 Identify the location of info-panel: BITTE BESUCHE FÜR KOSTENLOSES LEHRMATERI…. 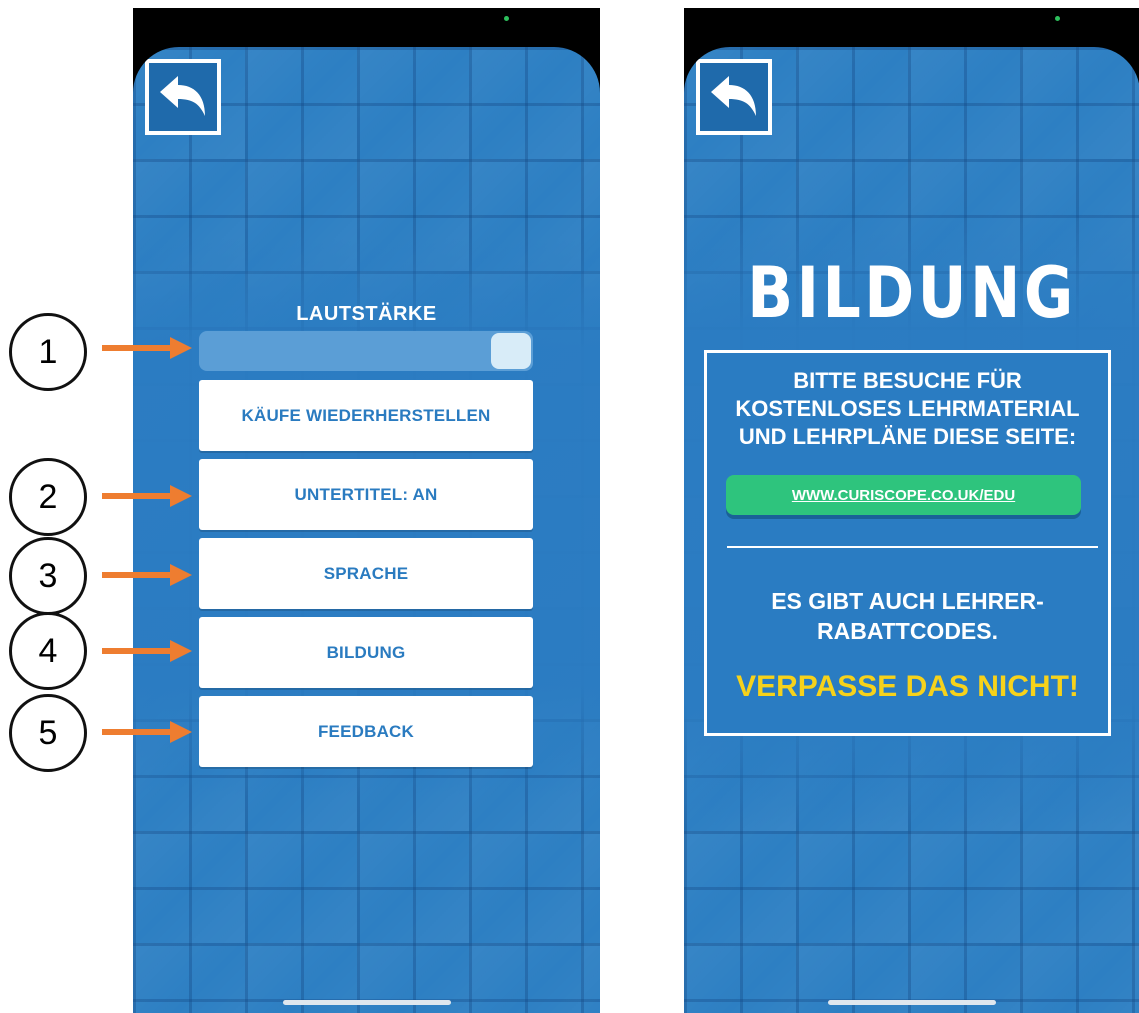
(907, 543).